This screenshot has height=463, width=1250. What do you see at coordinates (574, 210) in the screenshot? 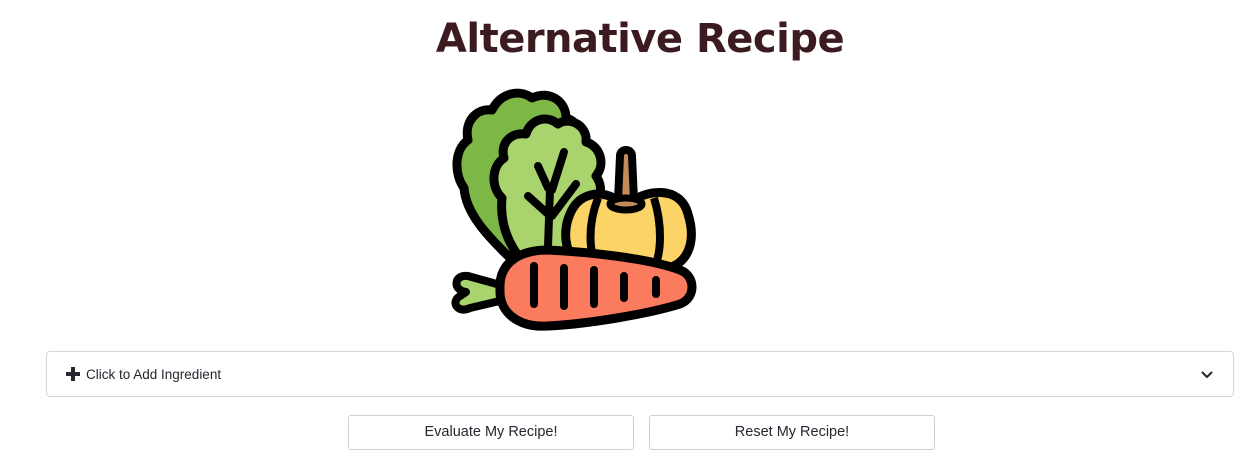
I see `vegetables-illustration-icon` at bounding box center [574, 210].